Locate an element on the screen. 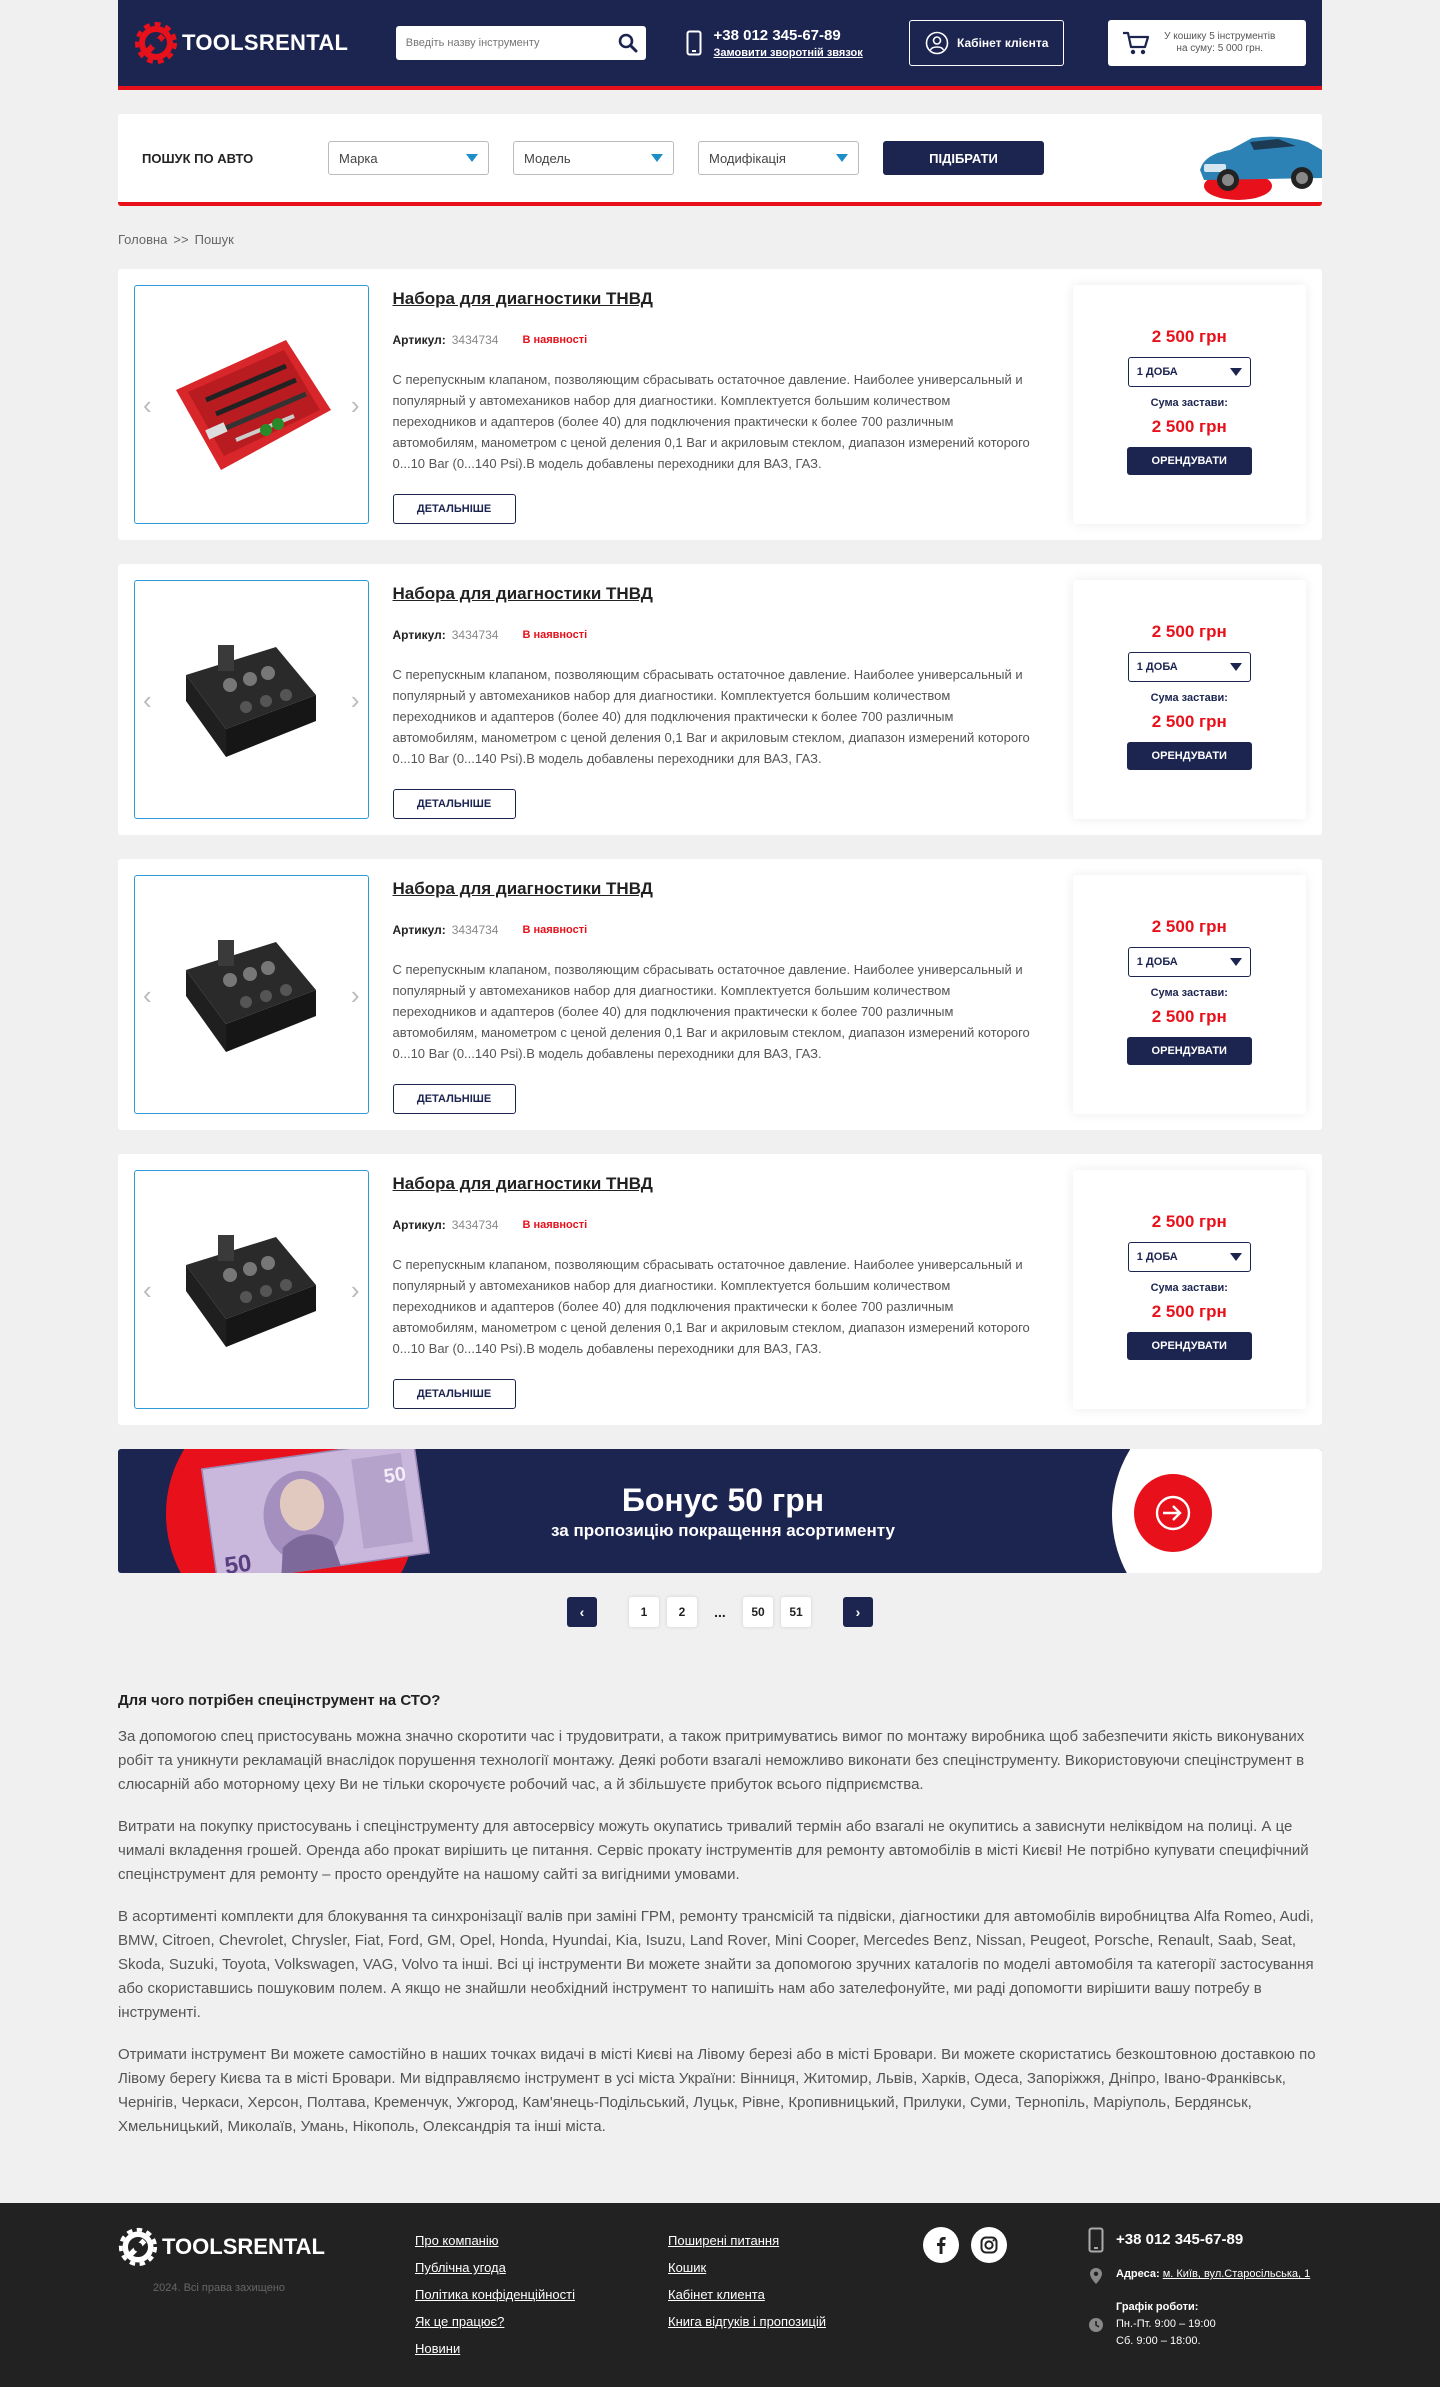 The image size is (1440, 2387). schedule-weekdays: Пн.-Пт. 9:00 – 19:00 is located at coordinates (1166, 2324).